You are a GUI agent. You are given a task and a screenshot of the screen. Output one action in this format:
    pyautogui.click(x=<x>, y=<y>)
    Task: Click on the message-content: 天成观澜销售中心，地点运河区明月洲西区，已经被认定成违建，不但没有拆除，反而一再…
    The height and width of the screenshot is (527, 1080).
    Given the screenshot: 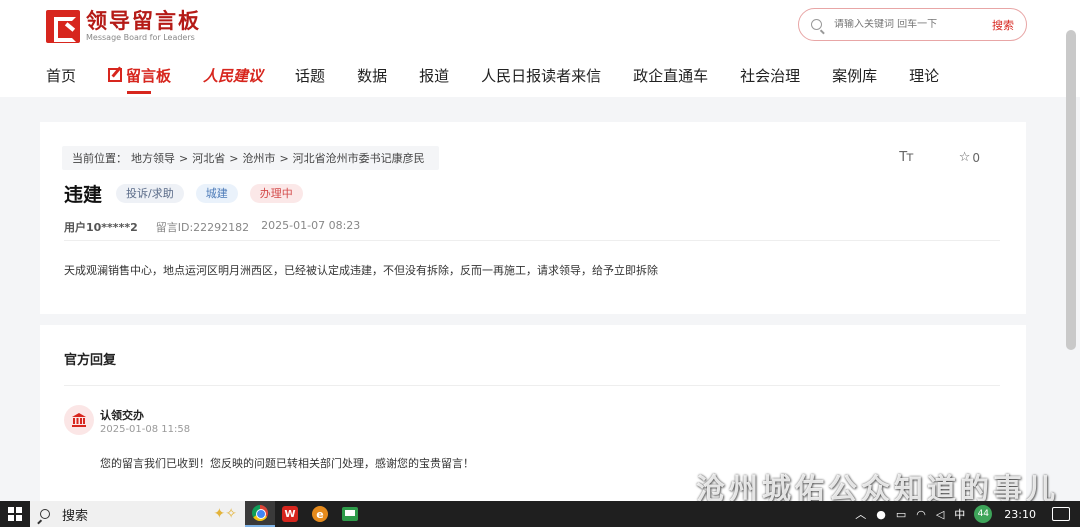 What is the action you would take?
    pyautogui.click(x=361, y=270)
    